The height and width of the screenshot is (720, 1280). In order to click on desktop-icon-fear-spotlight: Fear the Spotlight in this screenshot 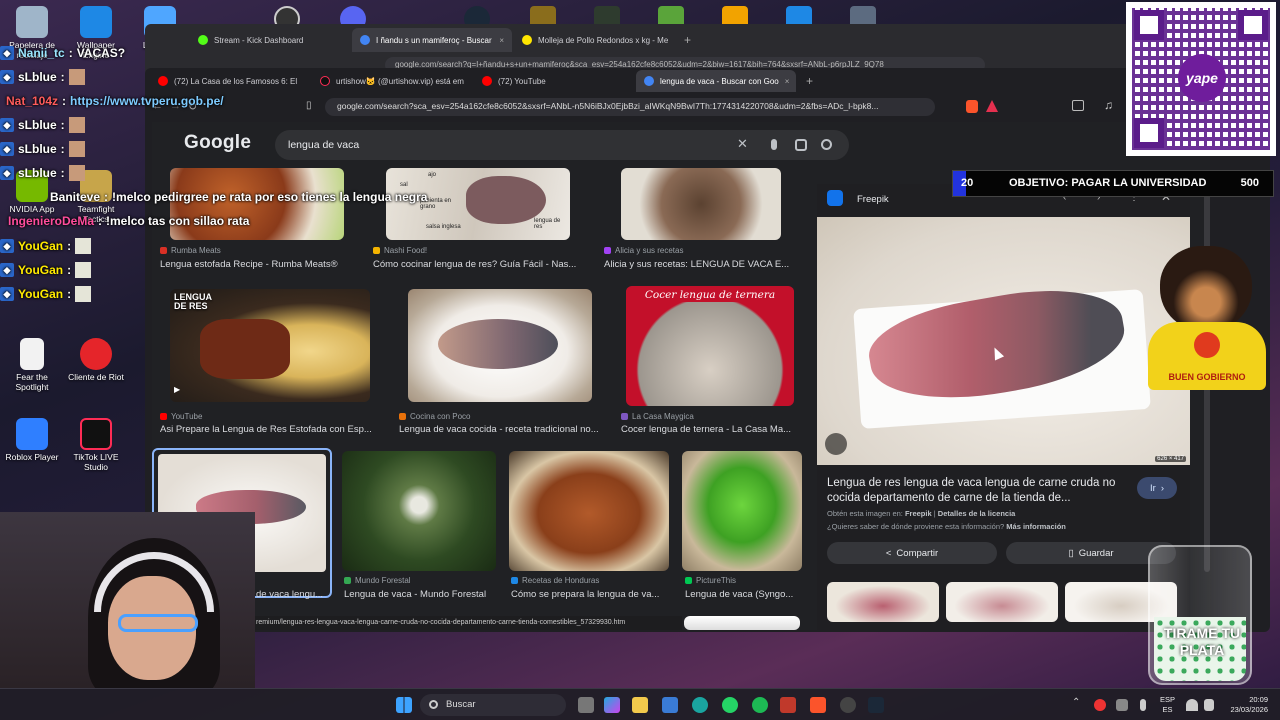, I will do `click(32, 365)`.